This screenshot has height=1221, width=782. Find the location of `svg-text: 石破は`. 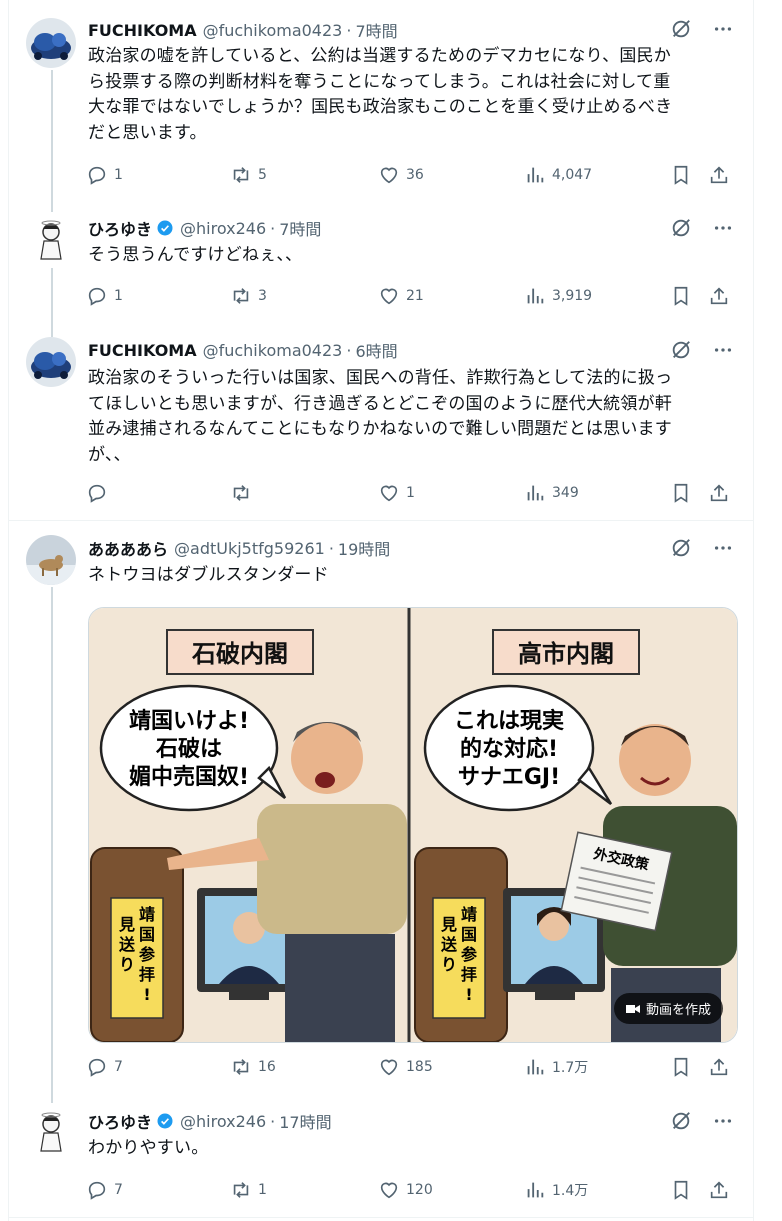

svg-text: 石破は is located at coordinates (188, 749).